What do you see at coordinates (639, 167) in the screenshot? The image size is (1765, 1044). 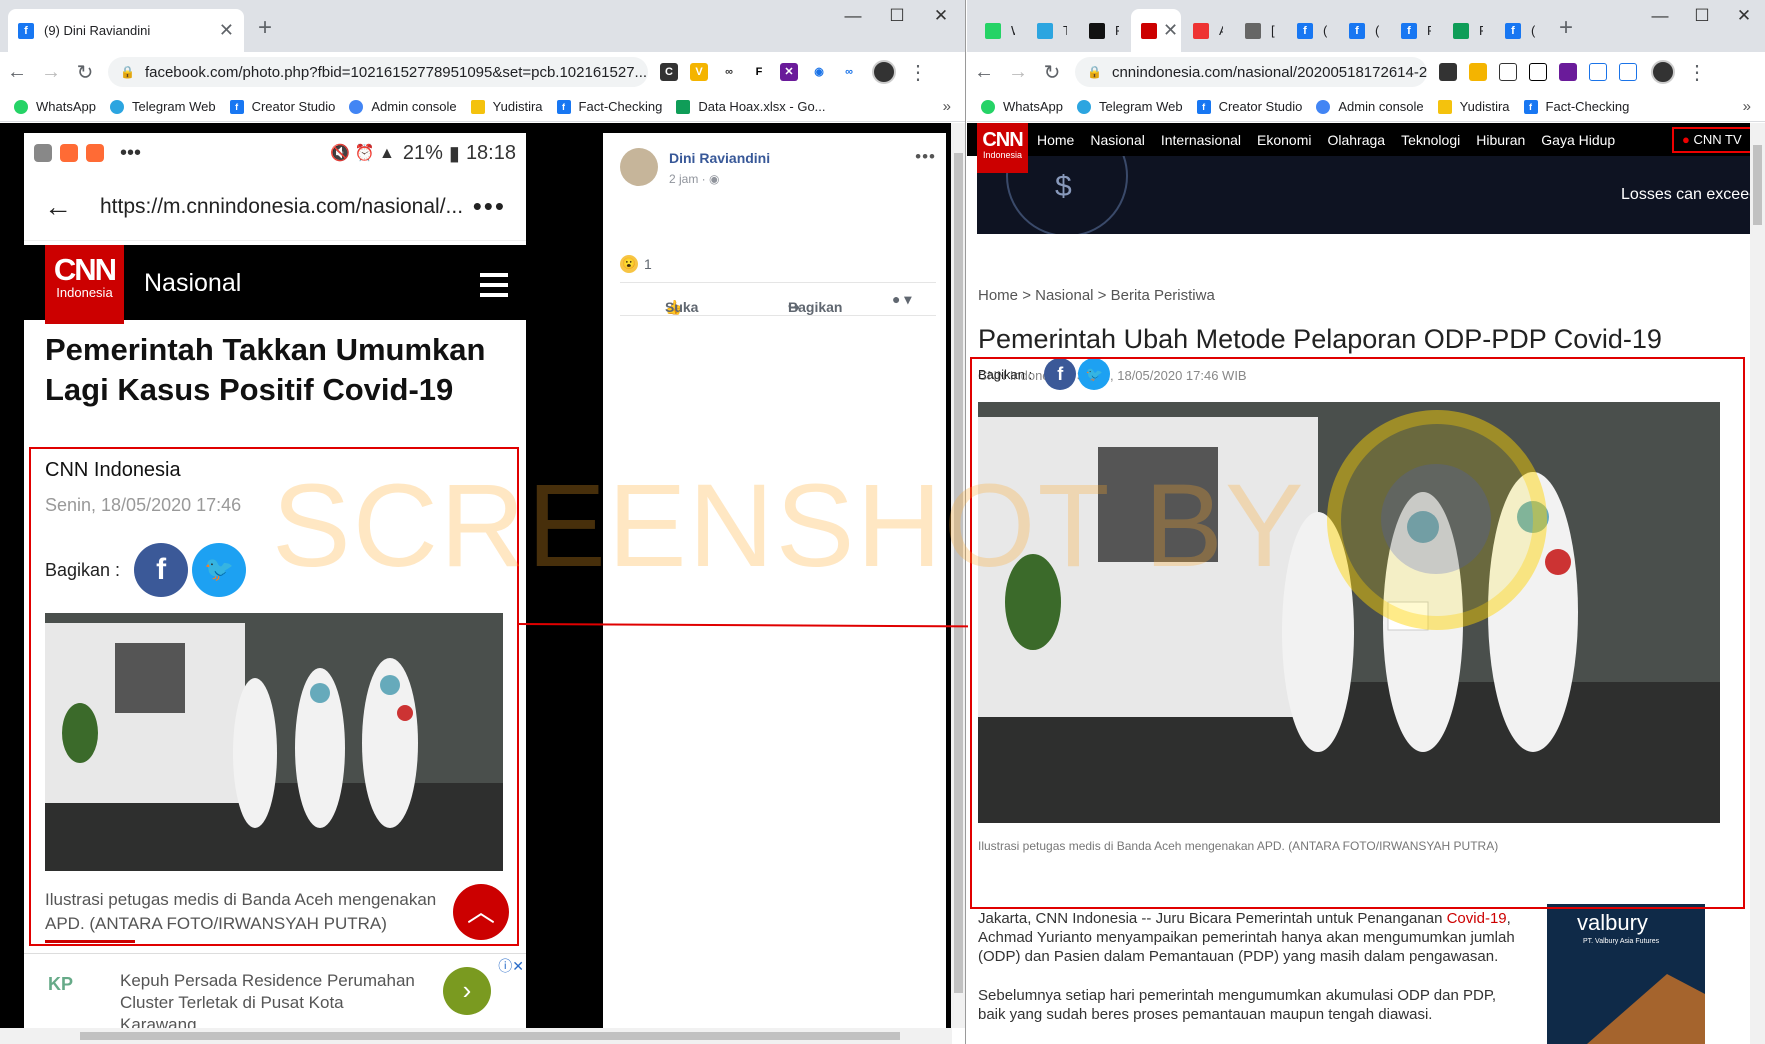 I see `author-avatar` at bounding box center [639, 167].